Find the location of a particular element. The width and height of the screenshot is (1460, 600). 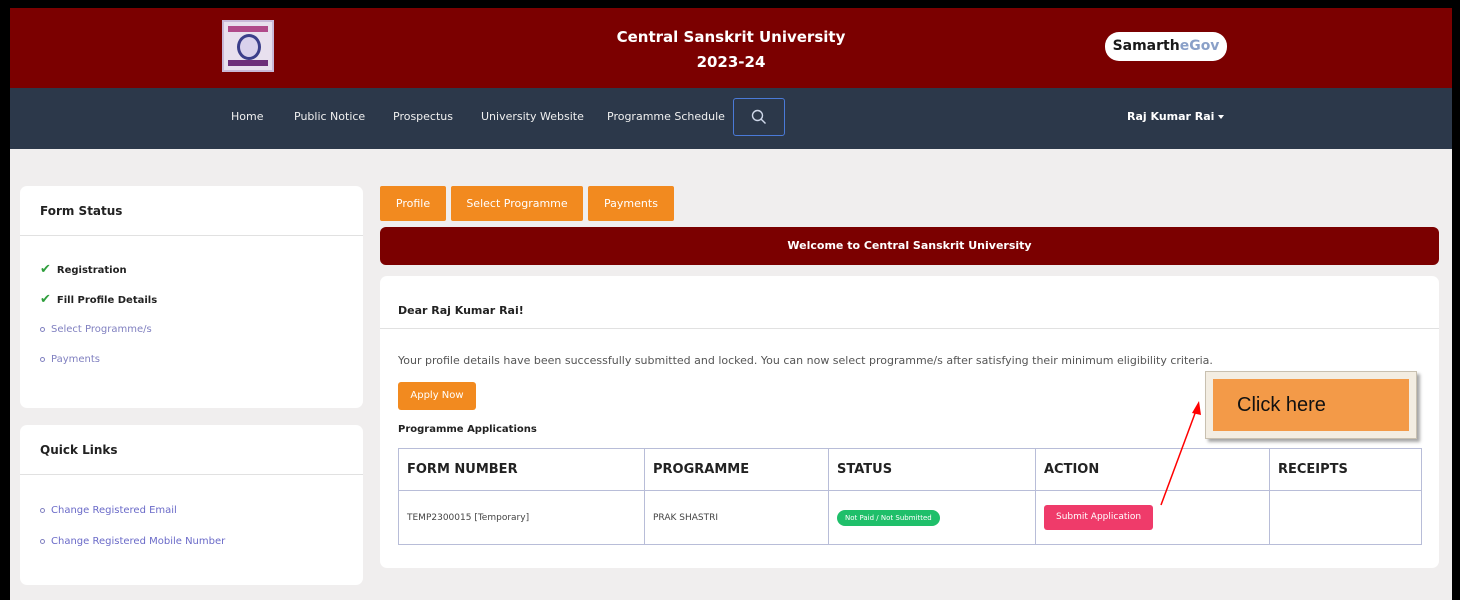

callout-label: Click here is located at coordinates (1311, 405).